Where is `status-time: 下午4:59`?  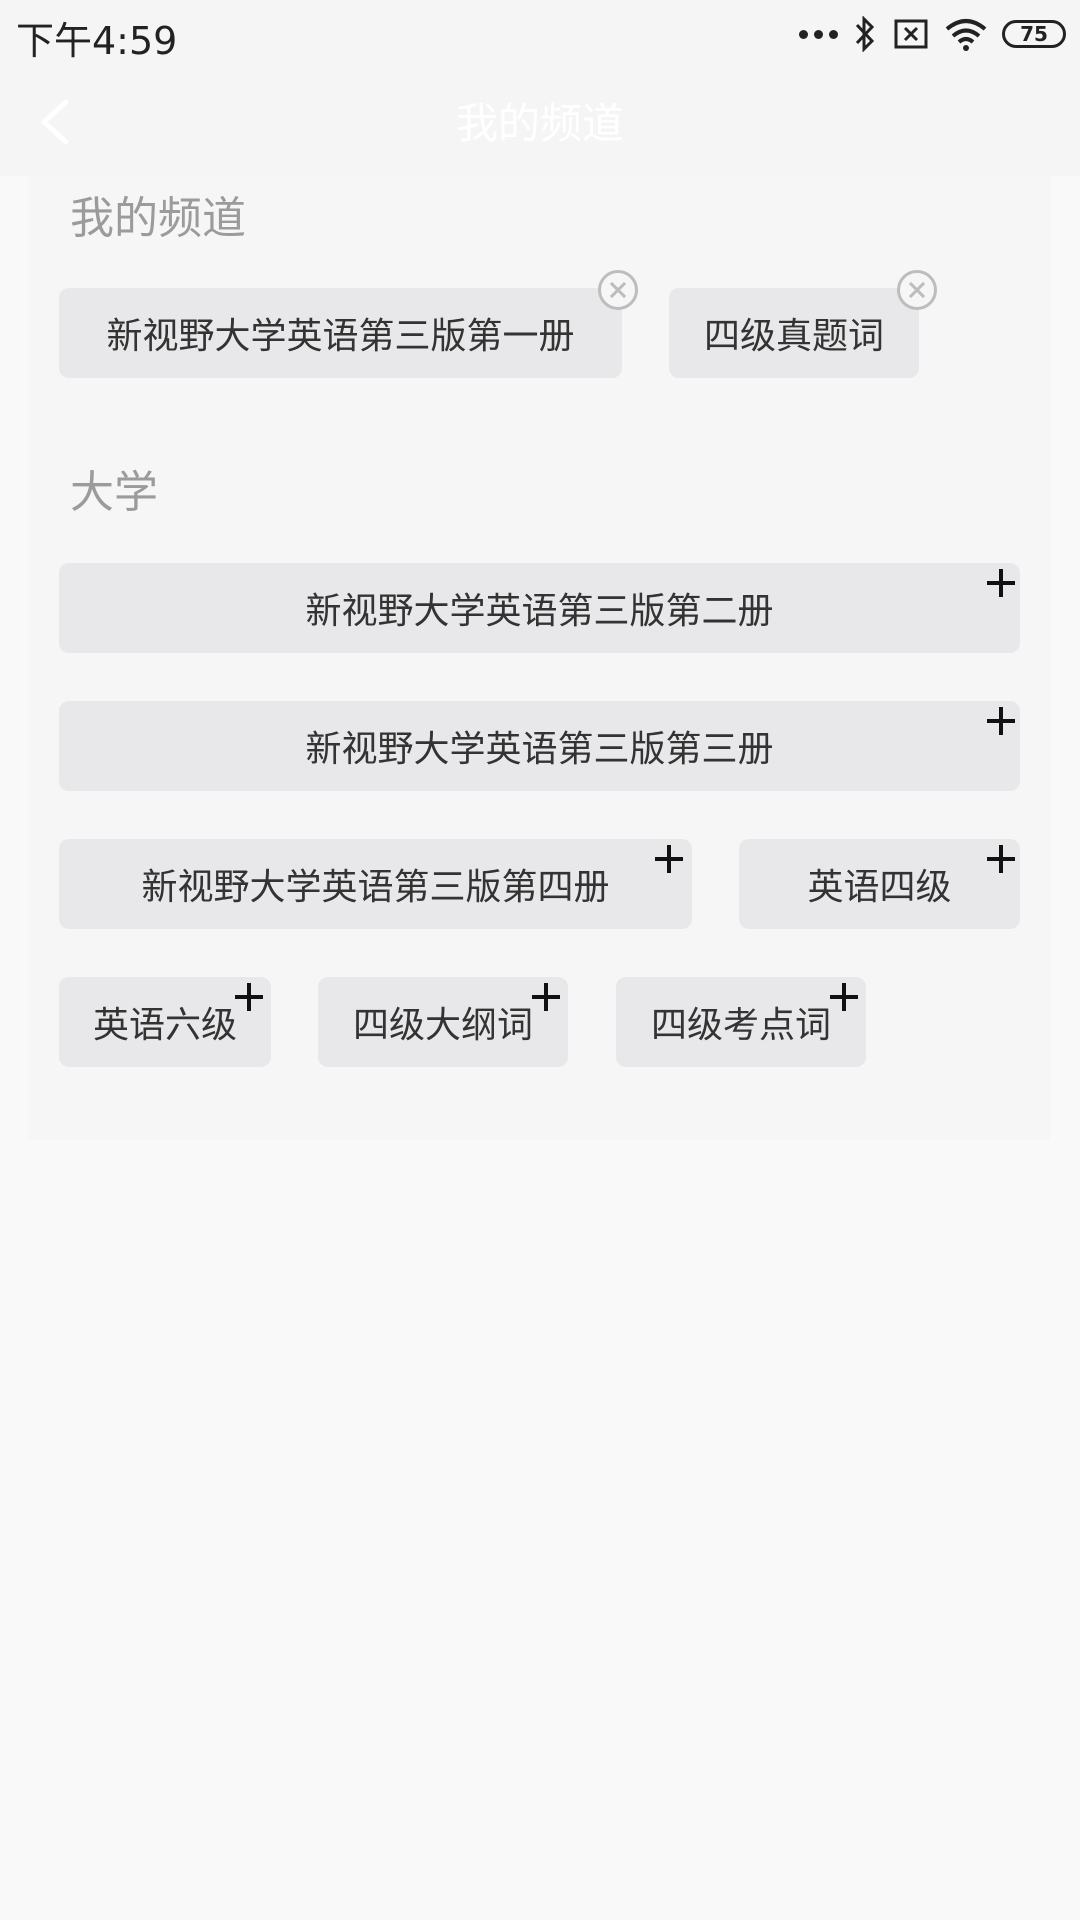
status-time: 下午4:59 is located at coordinates (97, 41).